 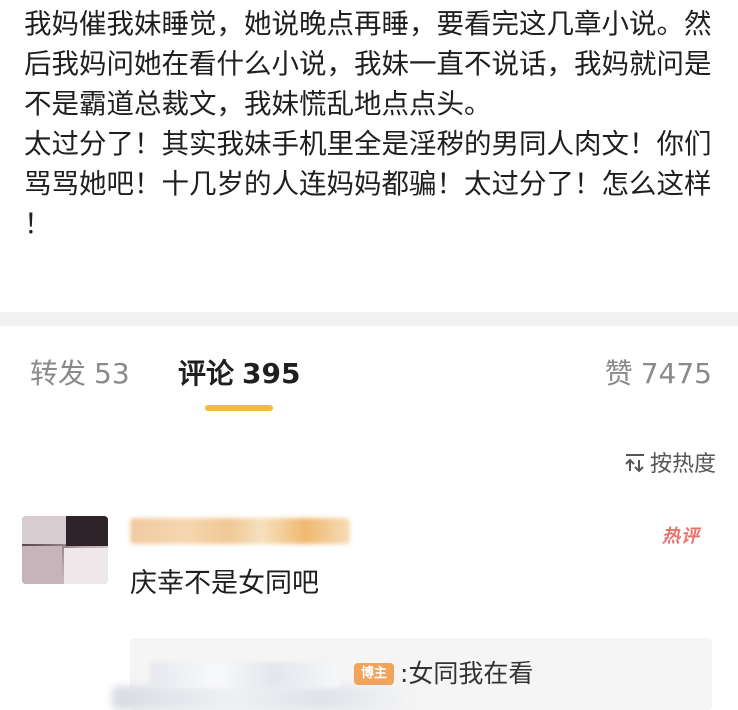 What do you see at coordinates (374, 674) in the screenshot?
I see `author-badge: 博主` at bounding box center [374, 674].